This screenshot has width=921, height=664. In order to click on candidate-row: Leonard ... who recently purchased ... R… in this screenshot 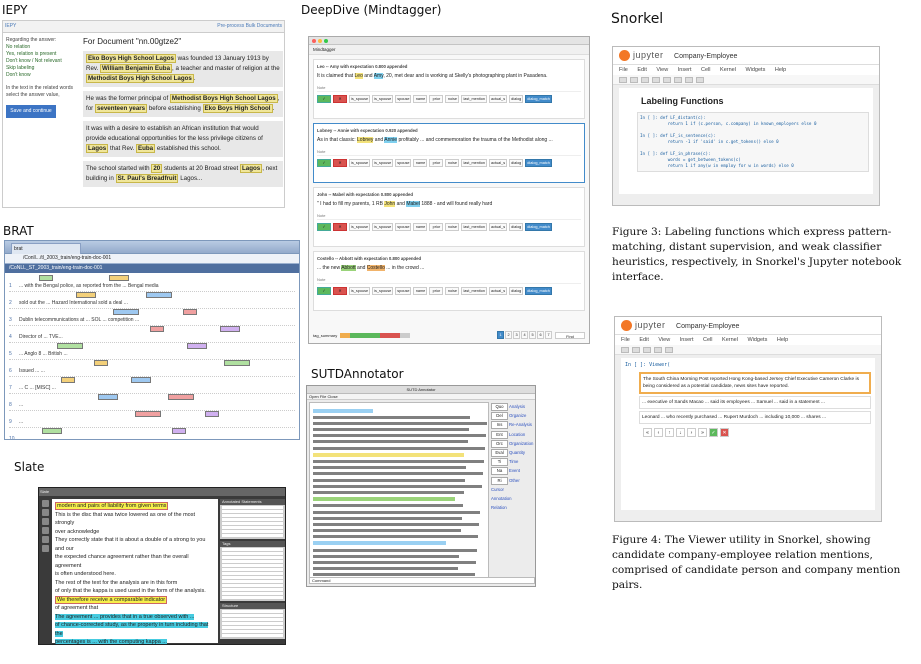, I will do `click(755, 417)`.